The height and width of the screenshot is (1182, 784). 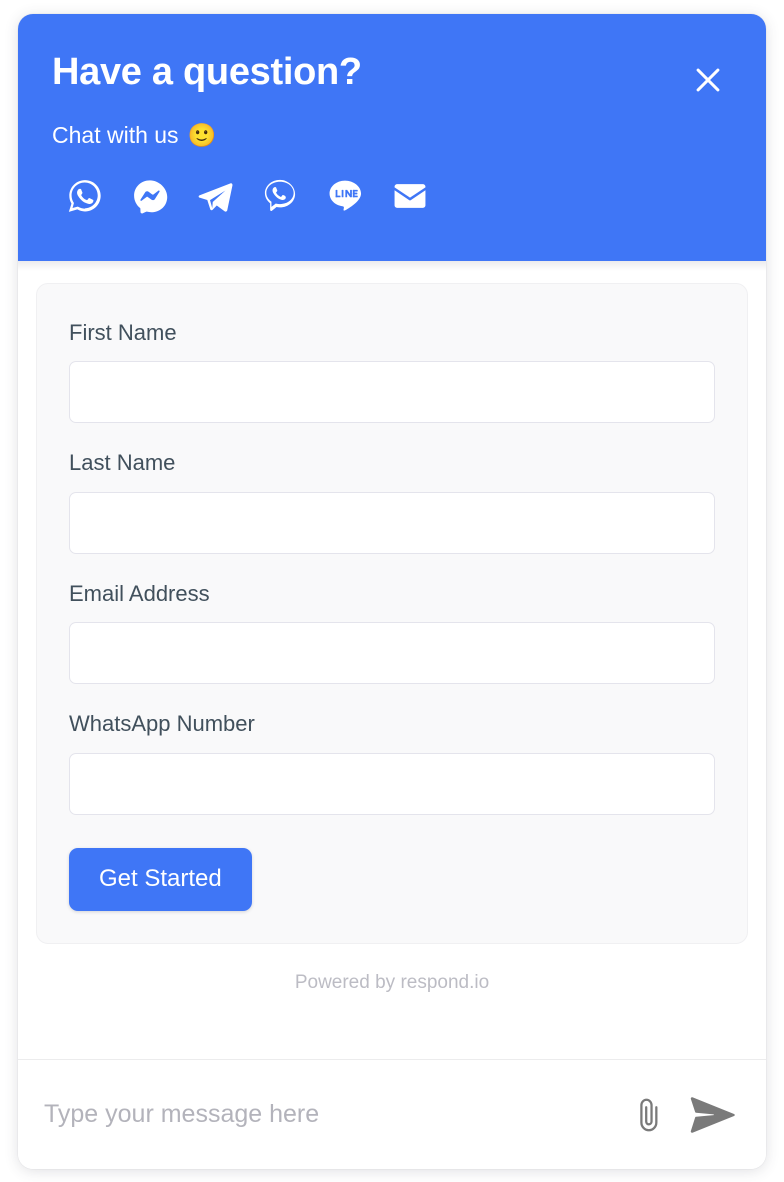 What do you see at coordinates (345, 196) in the screenshot?
I see `line-icon` at bounding box center [345, 196].